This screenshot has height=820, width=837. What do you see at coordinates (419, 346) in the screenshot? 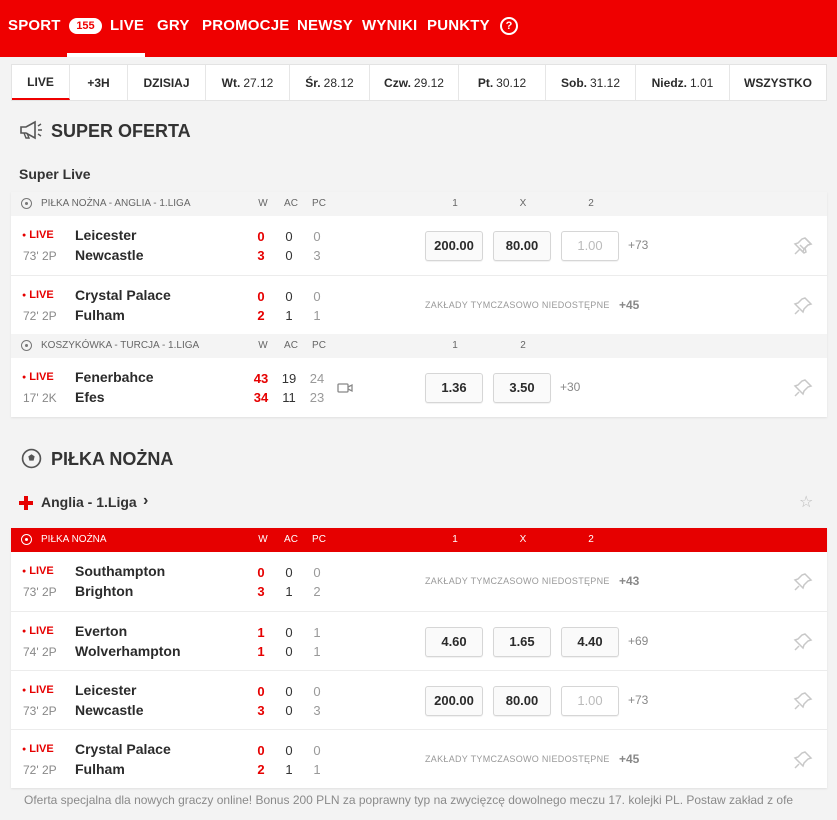
I see `group-header-basketball: KOSZYKÓWKA - TURCJA - 1.LIGA W AC PC 1 2` at bounding box center [419, 346].